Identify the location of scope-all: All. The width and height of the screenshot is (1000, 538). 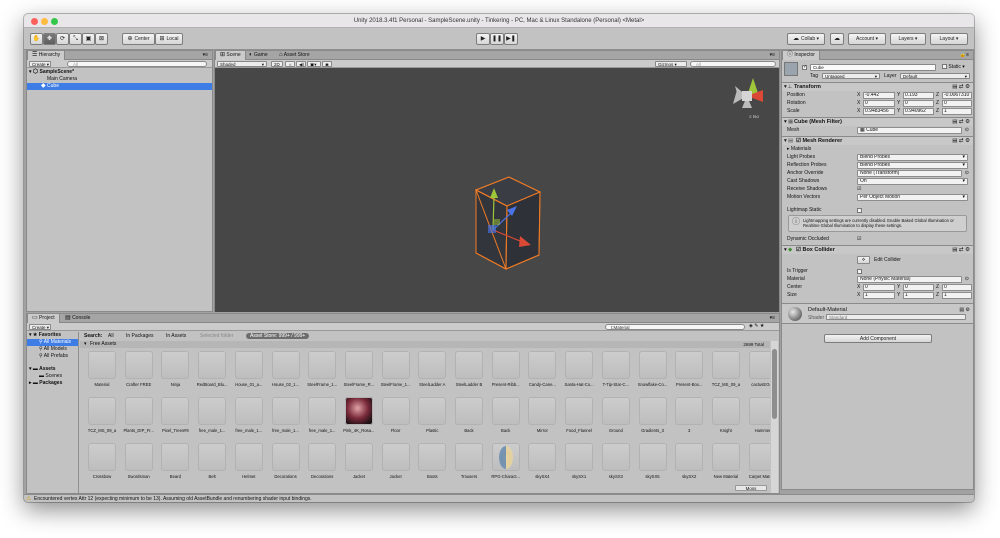
(111, 336).